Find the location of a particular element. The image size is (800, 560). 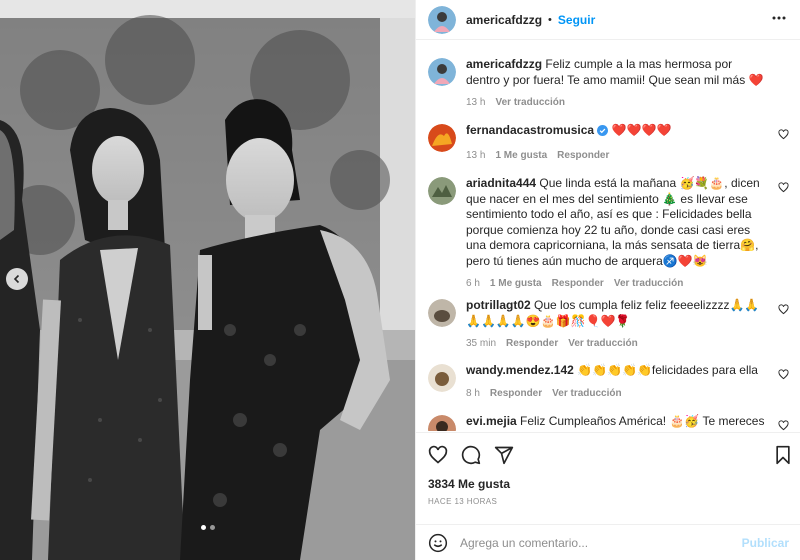

comment-input is located at coordinates (601, 542).